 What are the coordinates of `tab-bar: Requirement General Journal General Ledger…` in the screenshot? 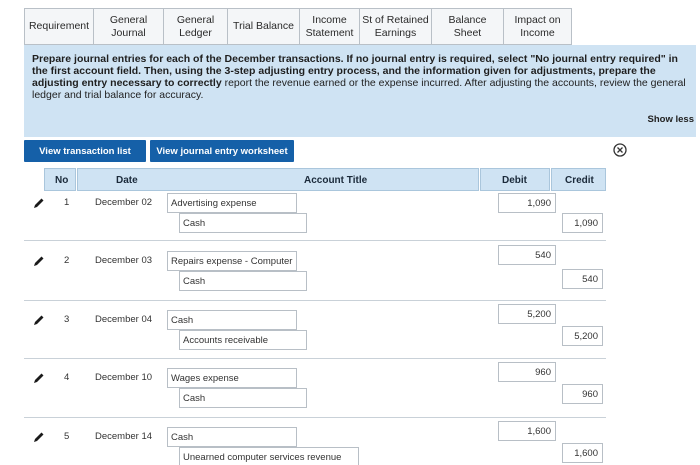 It's located at (298, 26).